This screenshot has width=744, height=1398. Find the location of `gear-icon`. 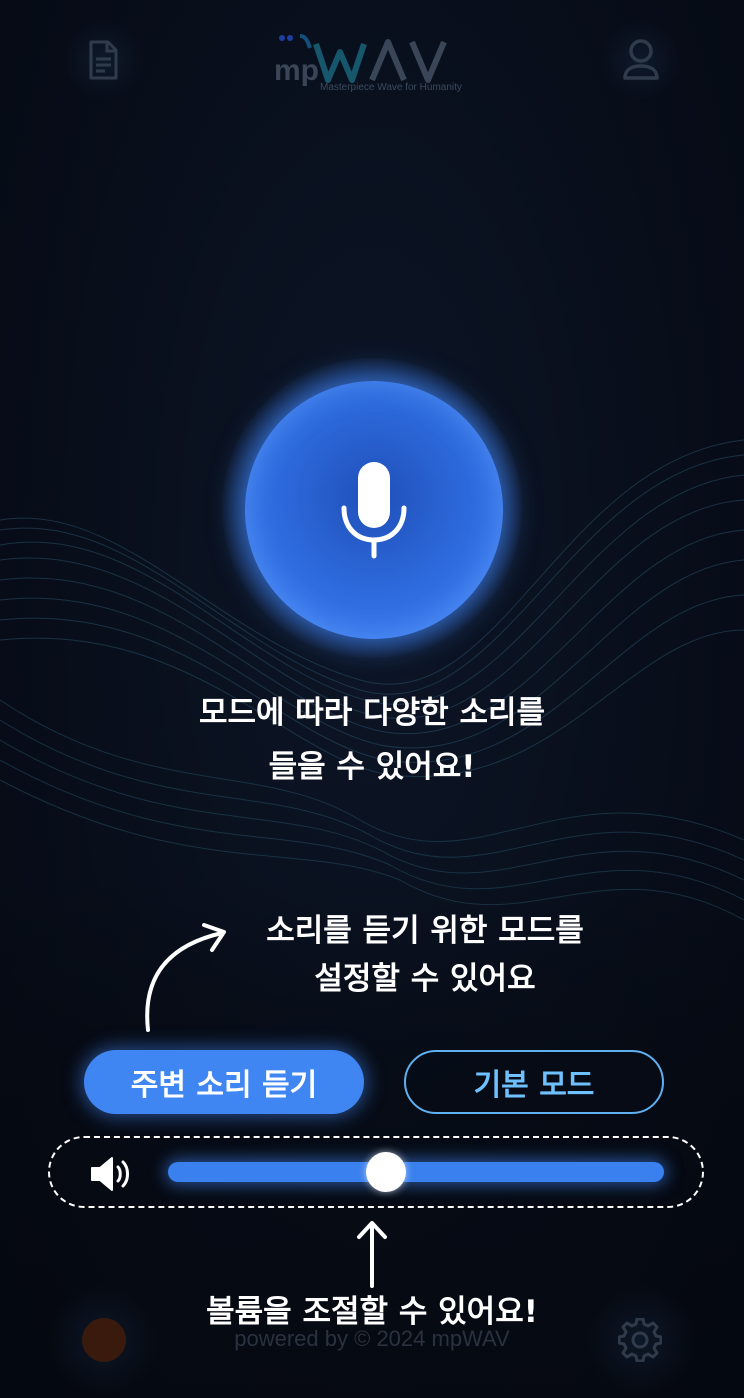

gear-icon is located at coordinates (640, 1340).